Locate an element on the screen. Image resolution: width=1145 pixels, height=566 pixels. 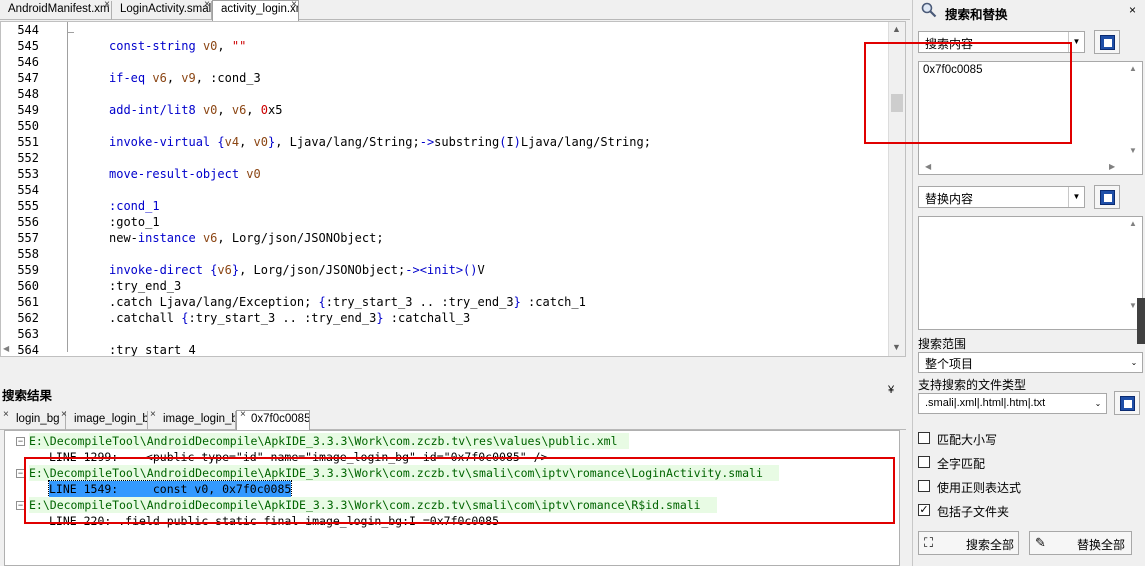
chevron-down-icon: ▼ is located at coordinates (1076, 197).